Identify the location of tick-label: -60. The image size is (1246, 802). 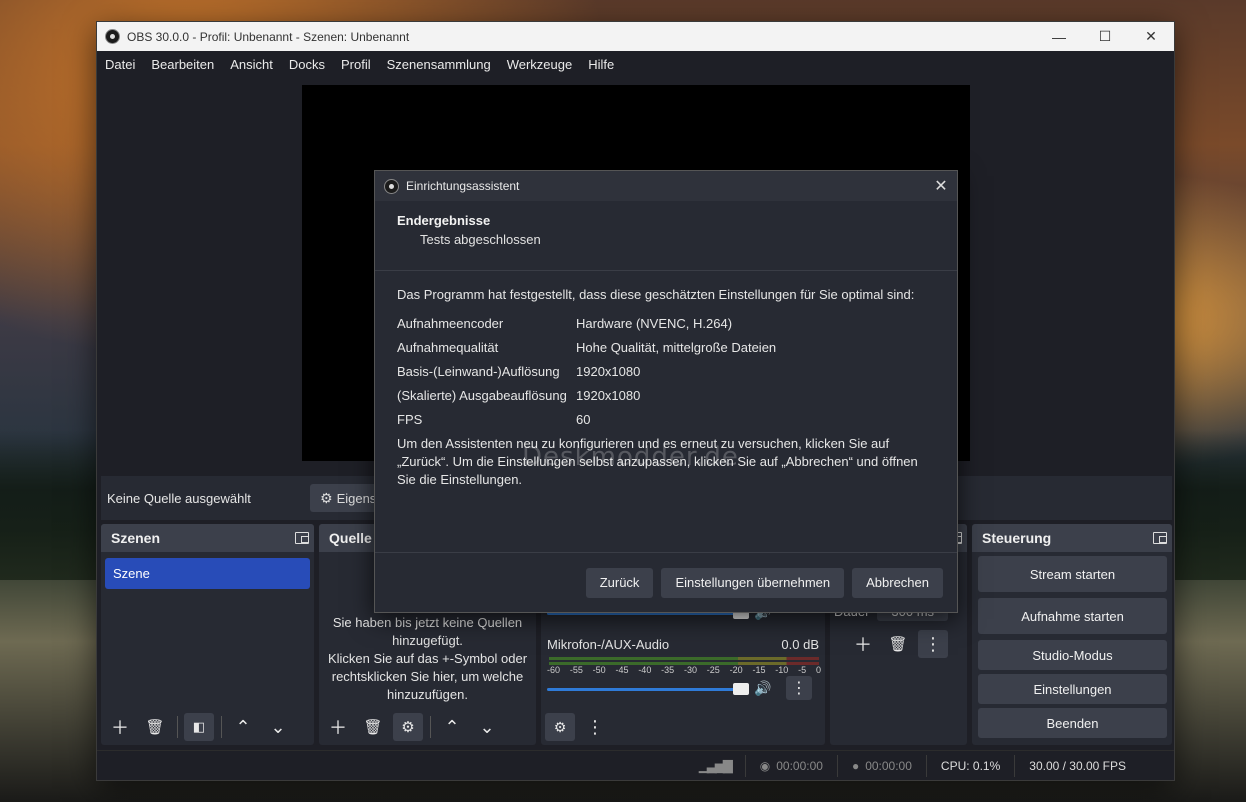
(554, 670).